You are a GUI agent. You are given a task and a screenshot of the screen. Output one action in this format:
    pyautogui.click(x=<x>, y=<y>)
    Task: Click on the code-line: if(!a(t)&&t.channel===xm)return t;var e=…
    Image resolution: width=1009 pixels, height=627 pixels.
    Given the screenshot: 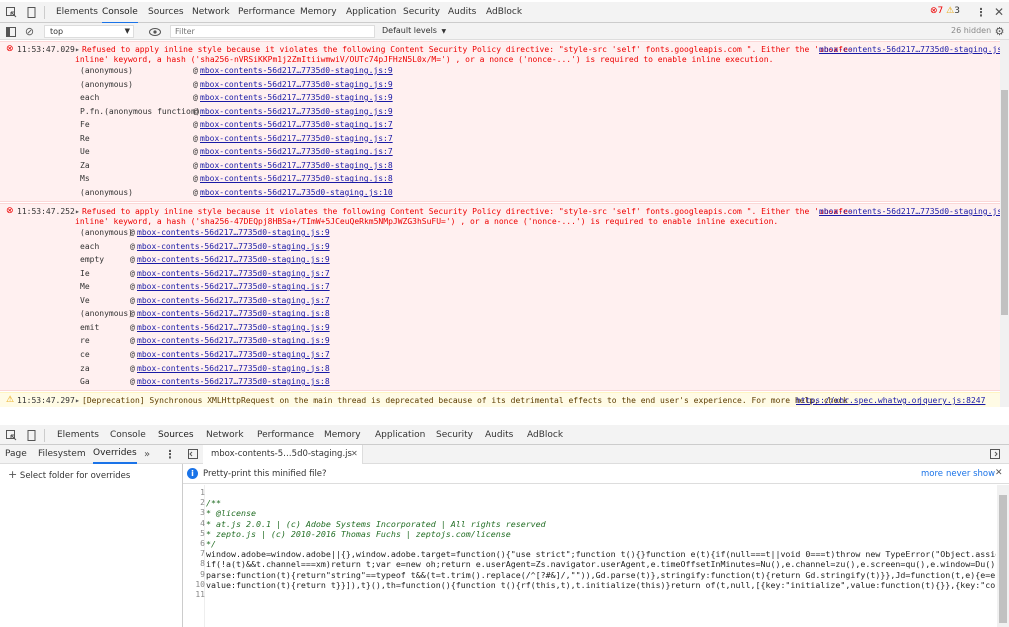 What is the action you would take?
    pyautogui.click(x=601, y=564)
    